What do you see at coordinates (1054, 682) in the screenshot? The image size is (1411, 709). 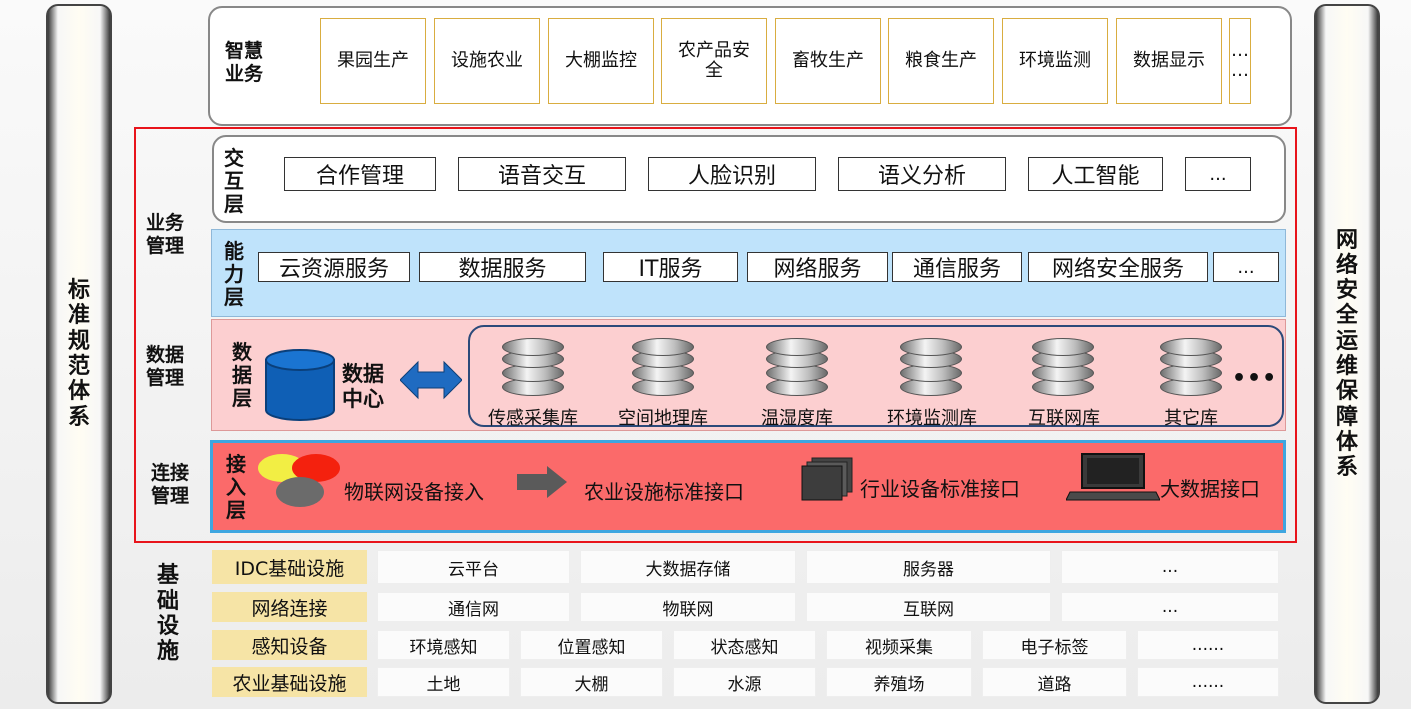 I see `infra-cell: 道路` at bounding box center [1054, 682].